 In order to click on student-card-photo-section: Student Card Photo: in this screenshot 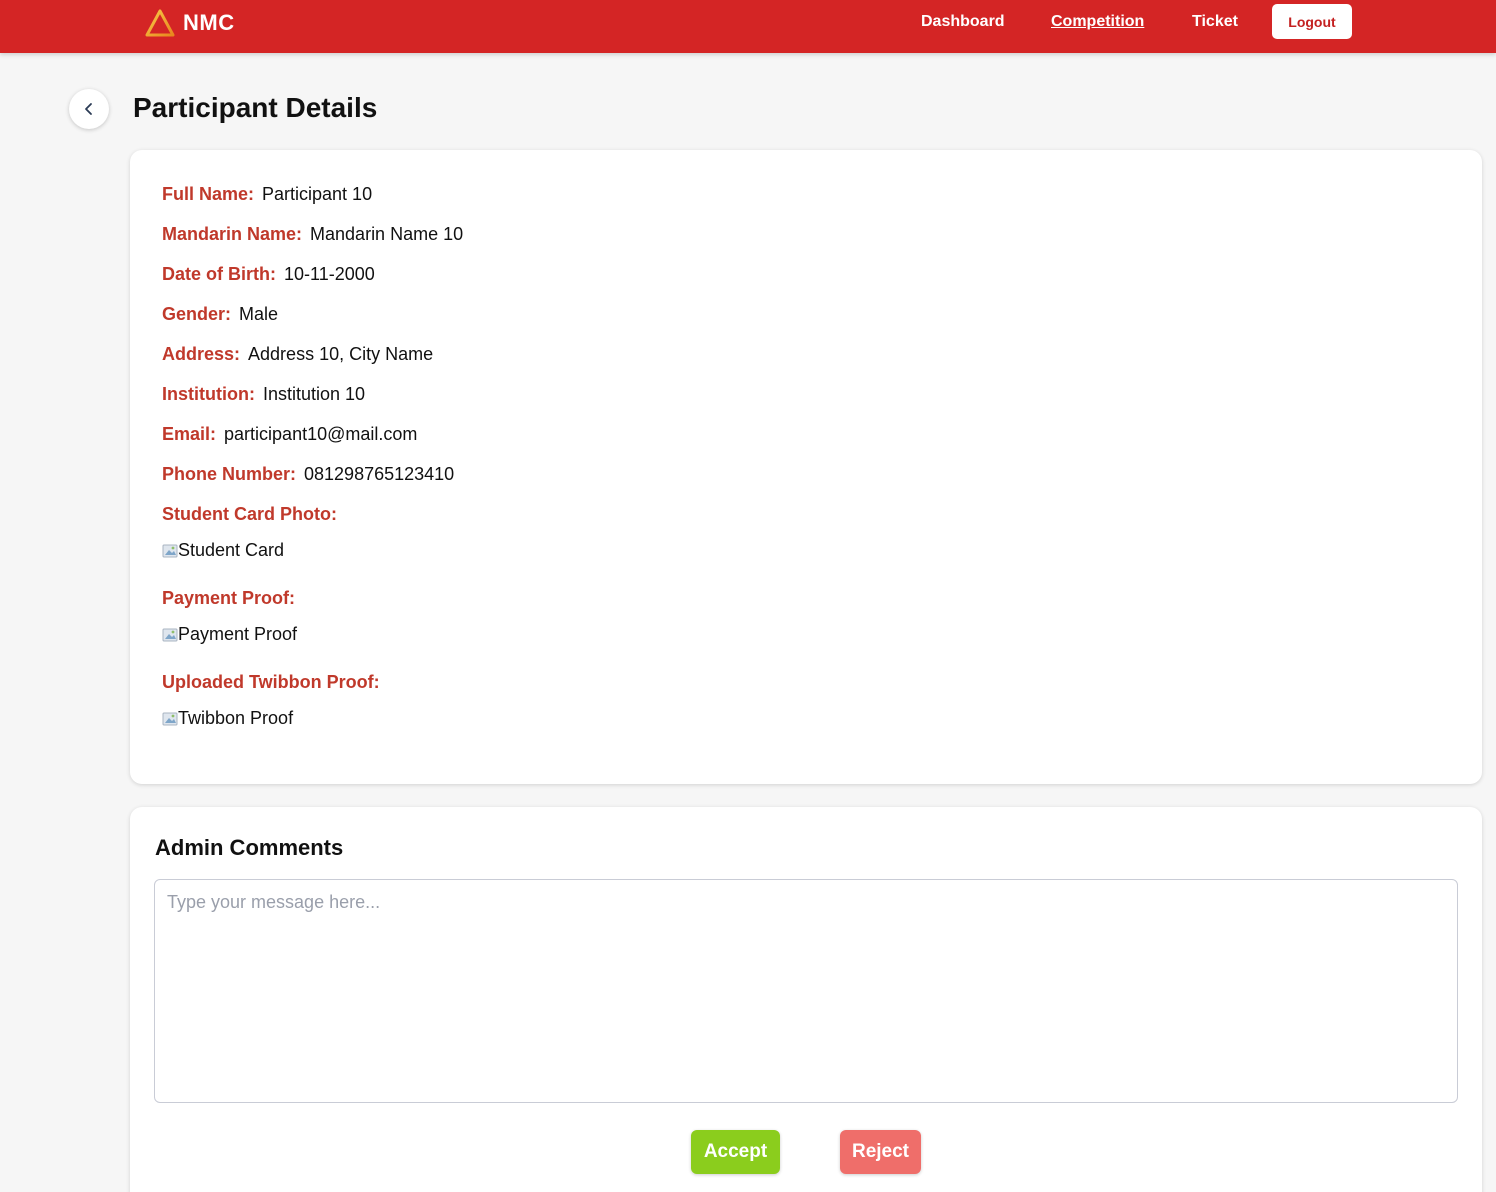, I will do `click(253, 514)`.